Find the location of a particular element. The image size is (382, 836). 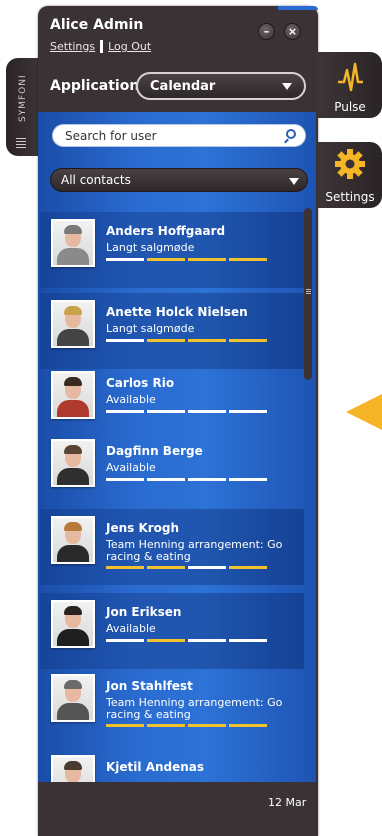

contact-name: Jon Eriksen is located at coordinates (144, 612).